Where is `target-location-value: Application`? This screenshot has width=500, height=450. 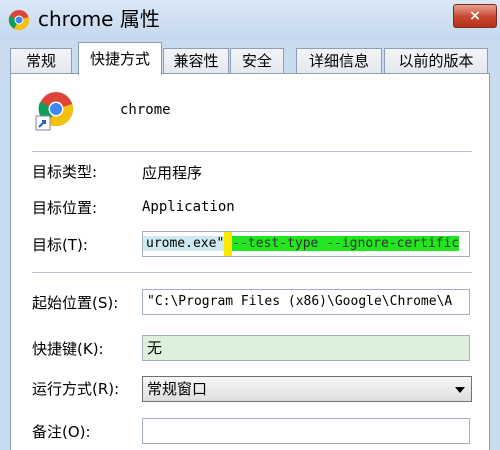 target-location-value: Application is located at coordinates (188, 207).